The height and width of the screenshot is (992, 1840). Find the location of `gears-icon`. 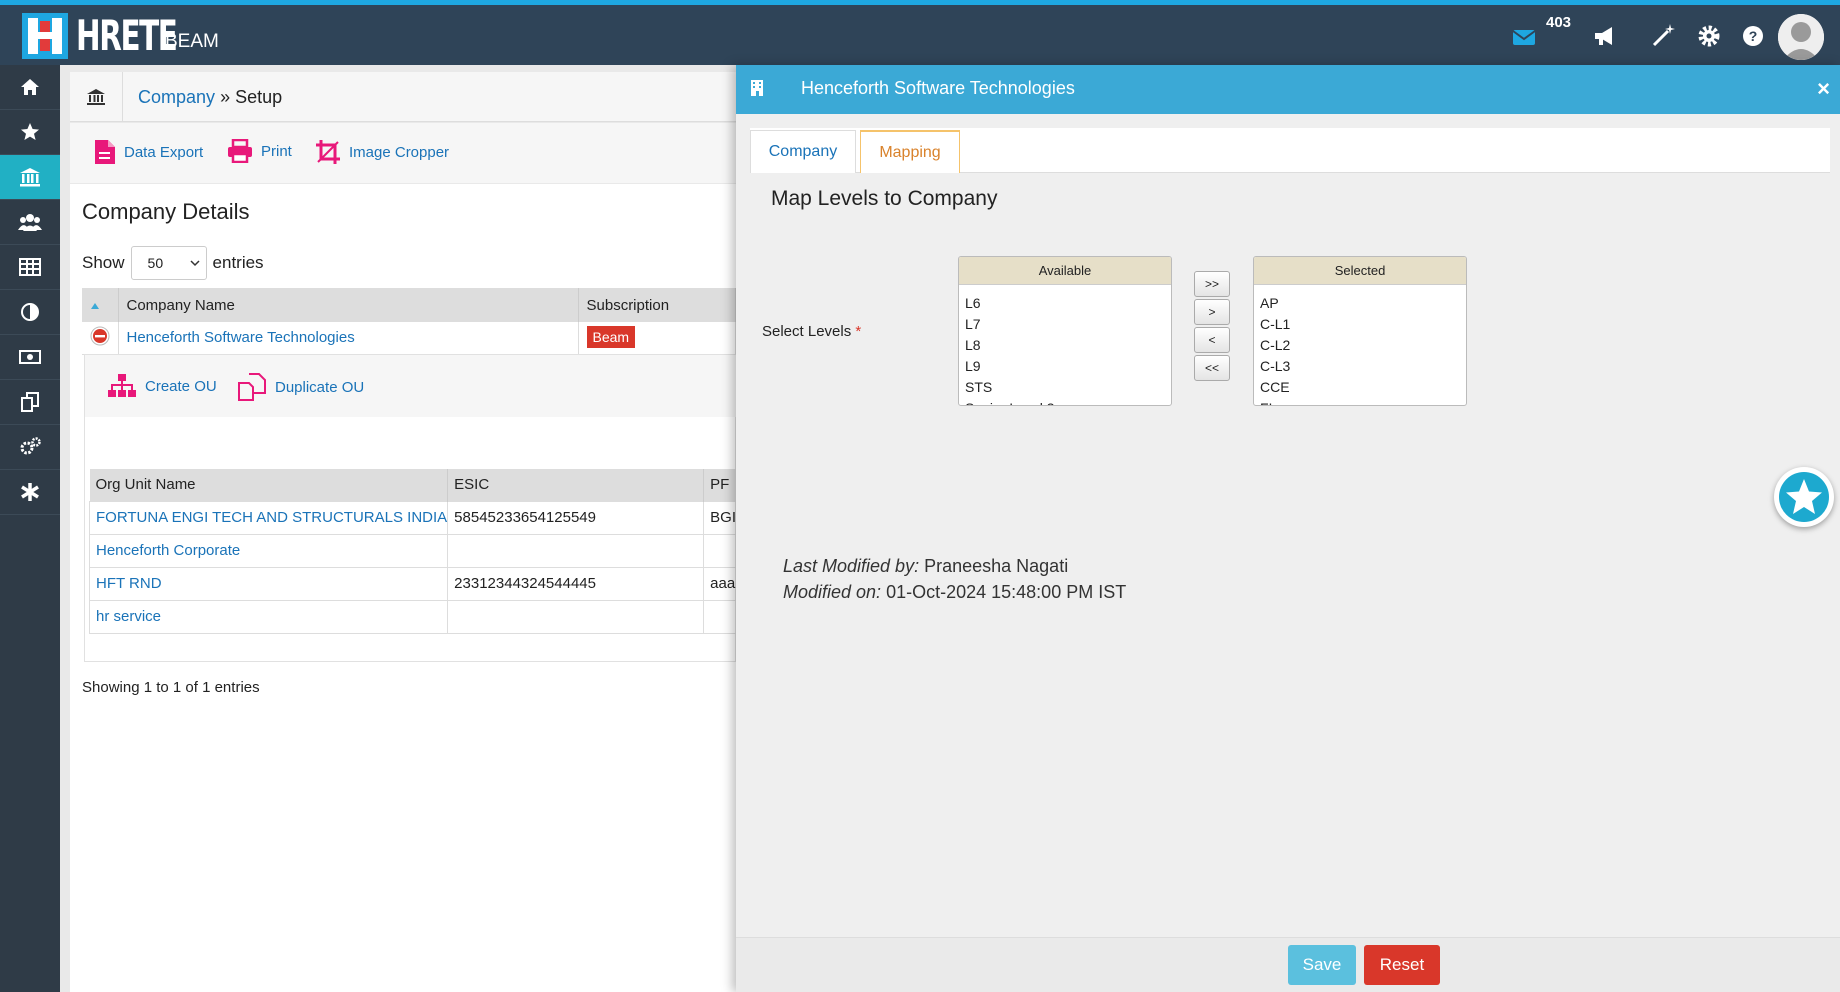

gears-icon is located at coordinates (30, 446).